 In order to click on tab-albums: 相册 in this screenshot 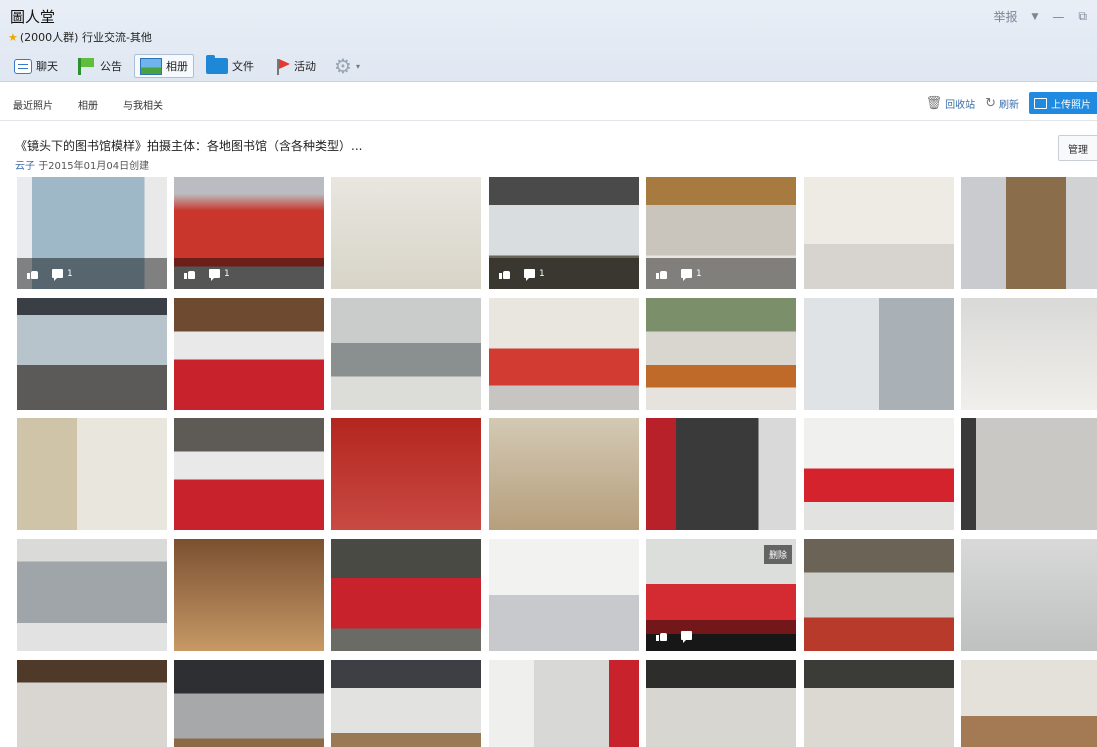, I will do `click(88, 104)`.